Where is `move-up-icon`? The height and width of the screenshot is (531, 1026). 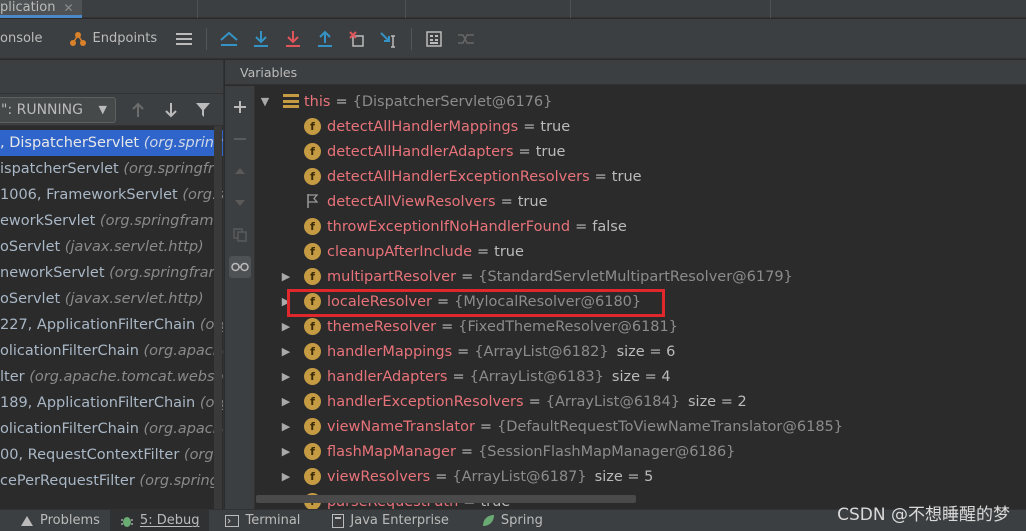
move-up-icon is located at coordinates (240, 171).